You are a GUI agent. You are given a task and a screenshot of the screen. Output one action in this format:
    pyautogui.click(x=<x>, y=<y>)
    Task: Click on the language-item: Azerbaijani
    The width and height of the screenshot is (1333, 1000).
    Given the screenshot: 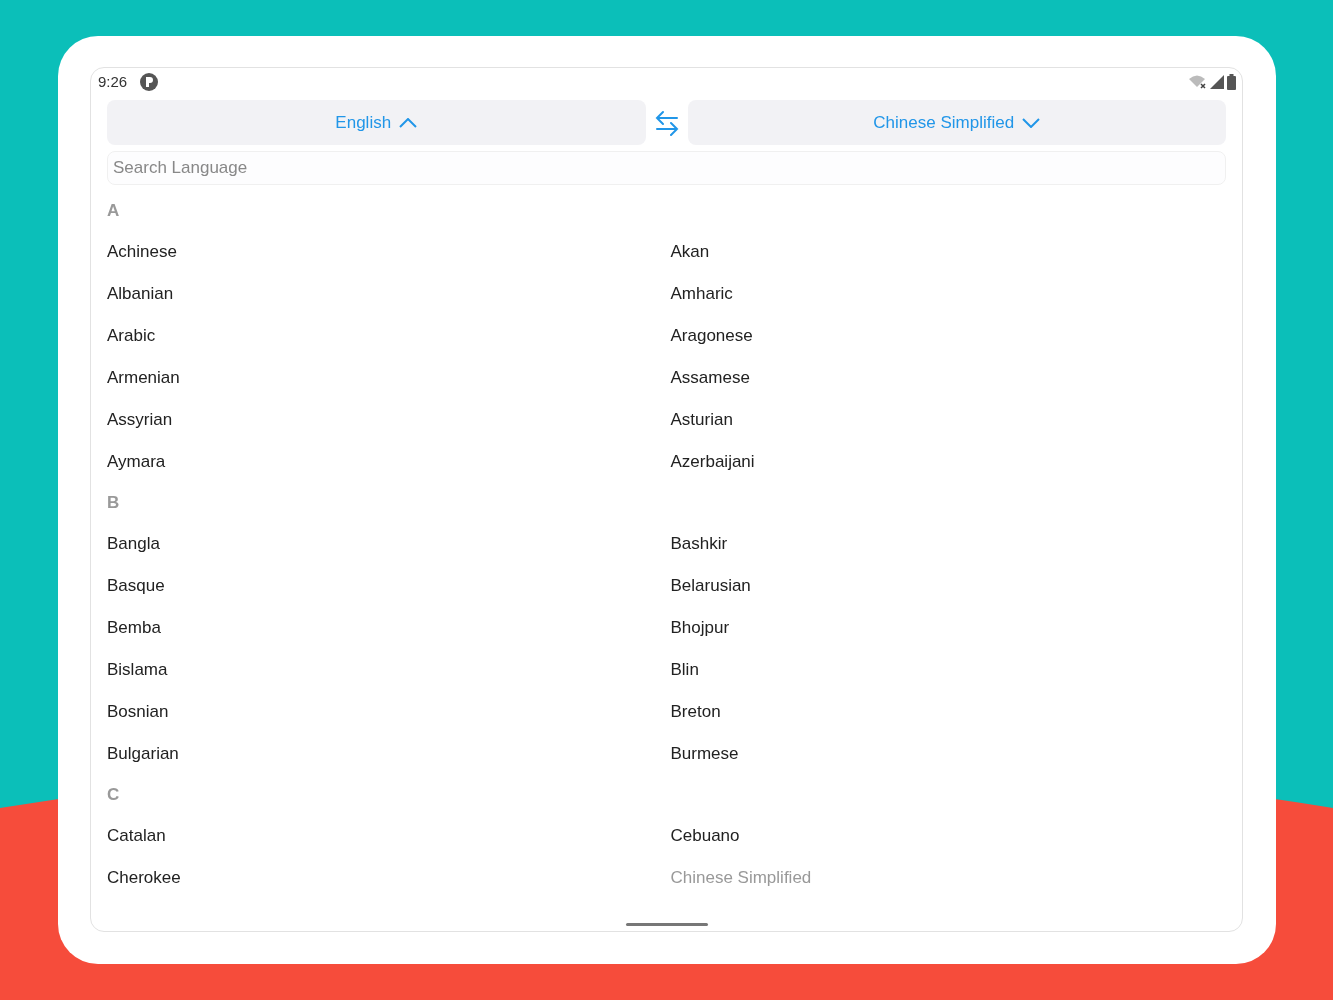 What is the action you would take?
    pyautogui.click(x=712, y=462)
    